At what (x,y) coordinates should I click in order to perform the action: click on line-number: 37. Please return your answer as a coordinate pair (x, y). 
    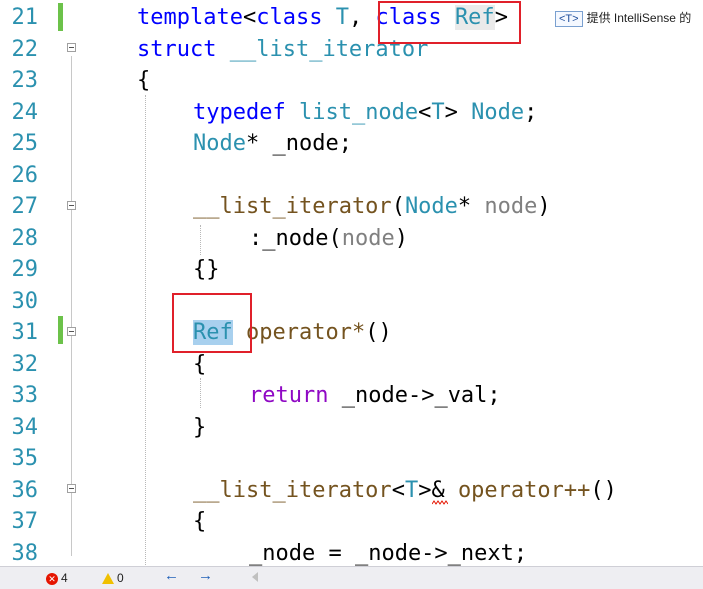
    Looking at the image, I should click on (25, 521).